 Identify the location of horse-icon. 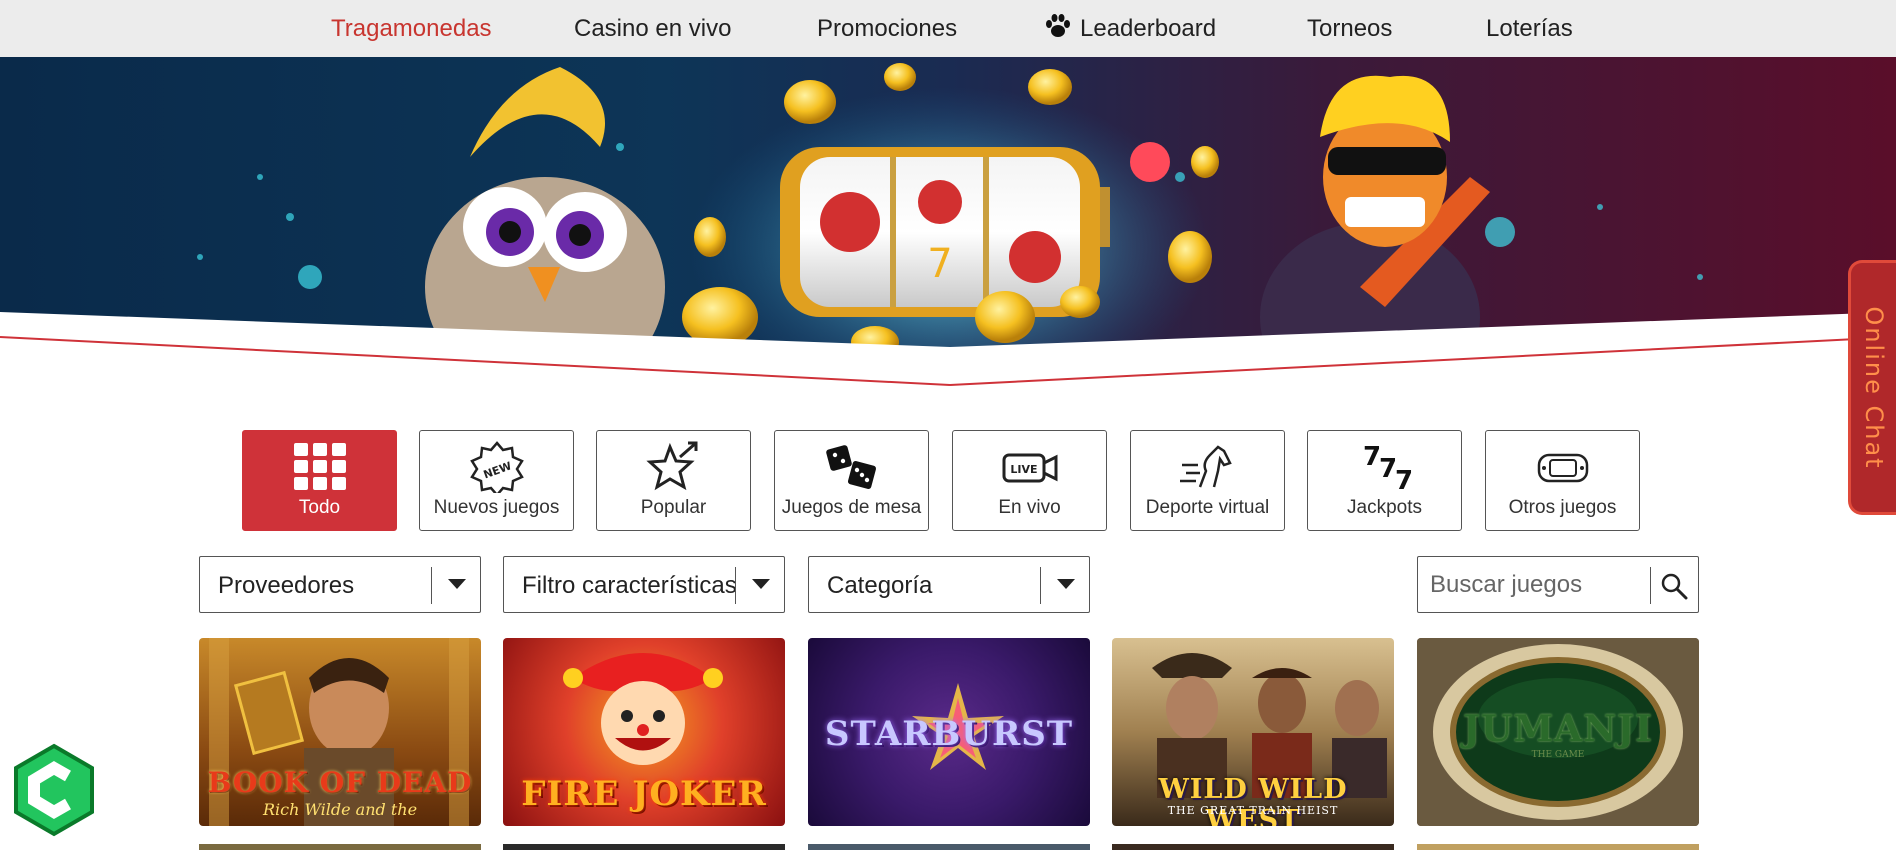
(1205, 466).